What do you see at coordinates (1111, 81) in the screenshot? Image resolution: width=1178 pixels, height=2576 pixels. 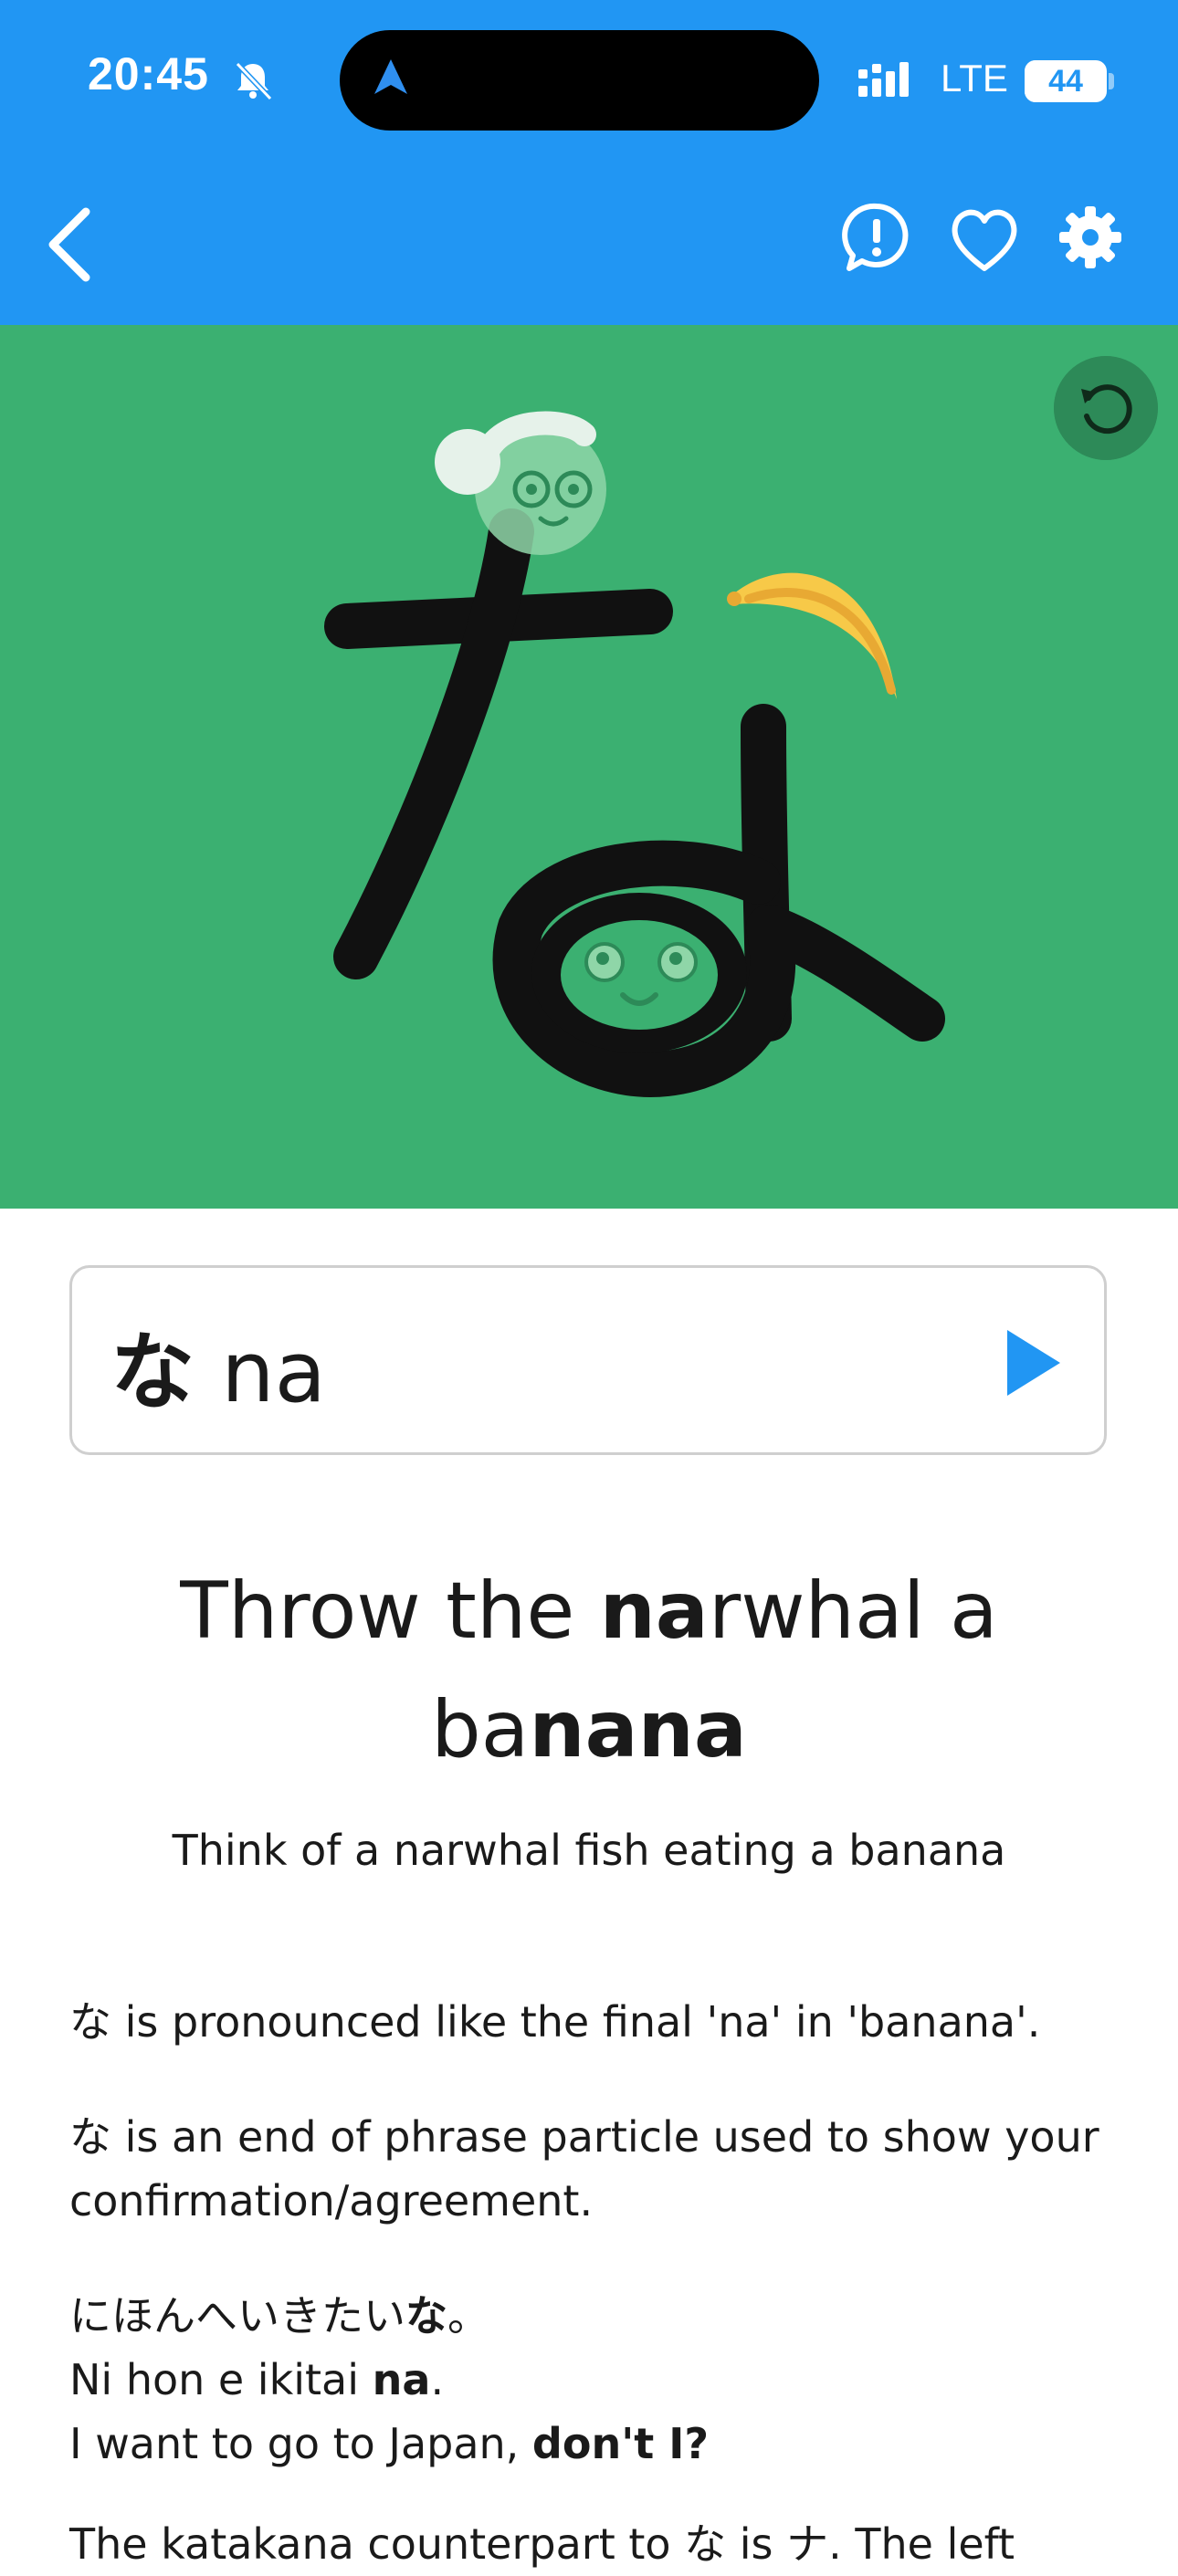 I see `battery-tip` at bounding box center [1111, 81].